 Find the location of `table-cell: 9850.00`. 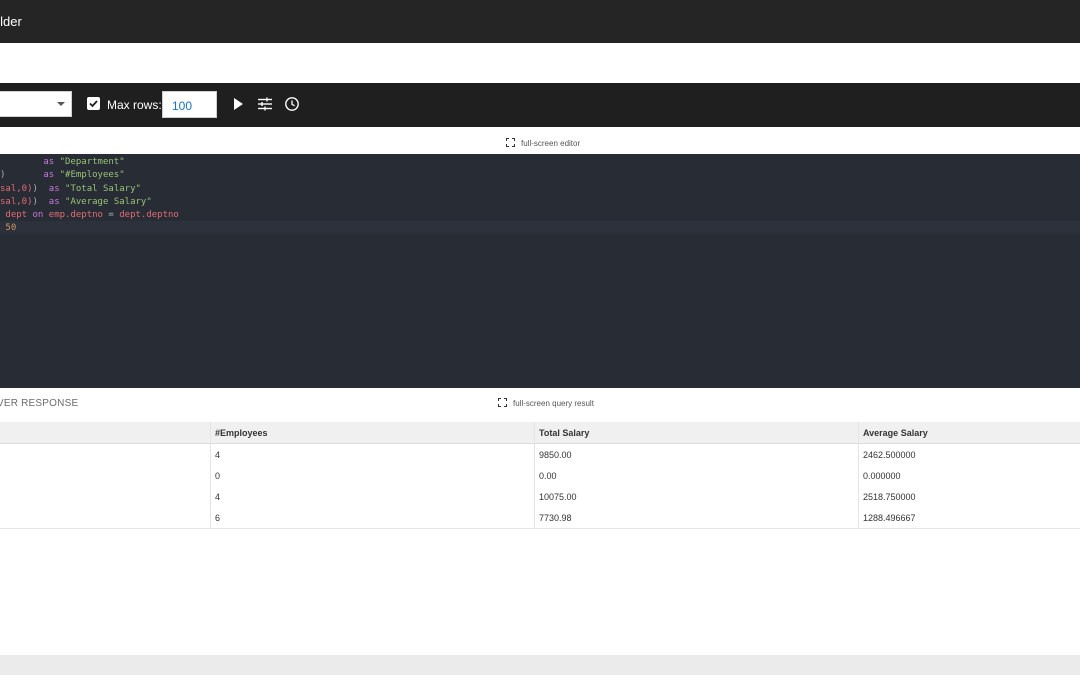

table-cell: 9850.00 is located at coordinates (555, 455).